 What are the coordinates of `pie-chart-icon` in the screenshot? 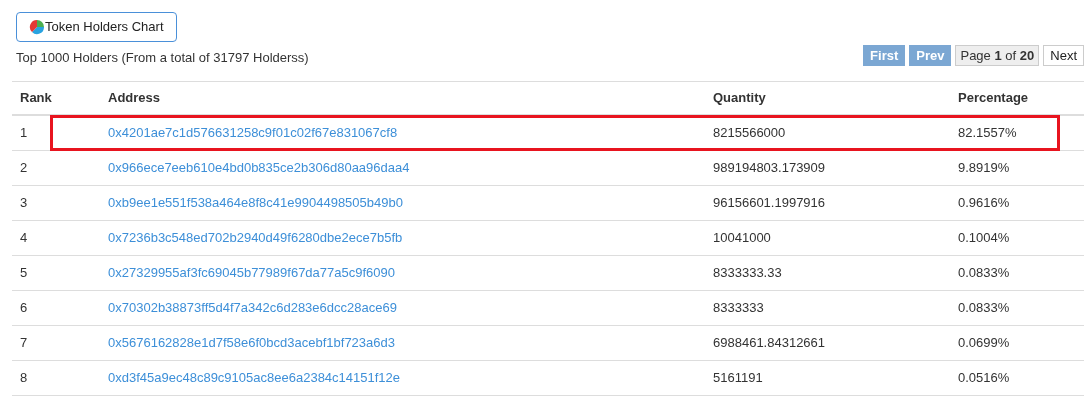 It's located at (37, 27).